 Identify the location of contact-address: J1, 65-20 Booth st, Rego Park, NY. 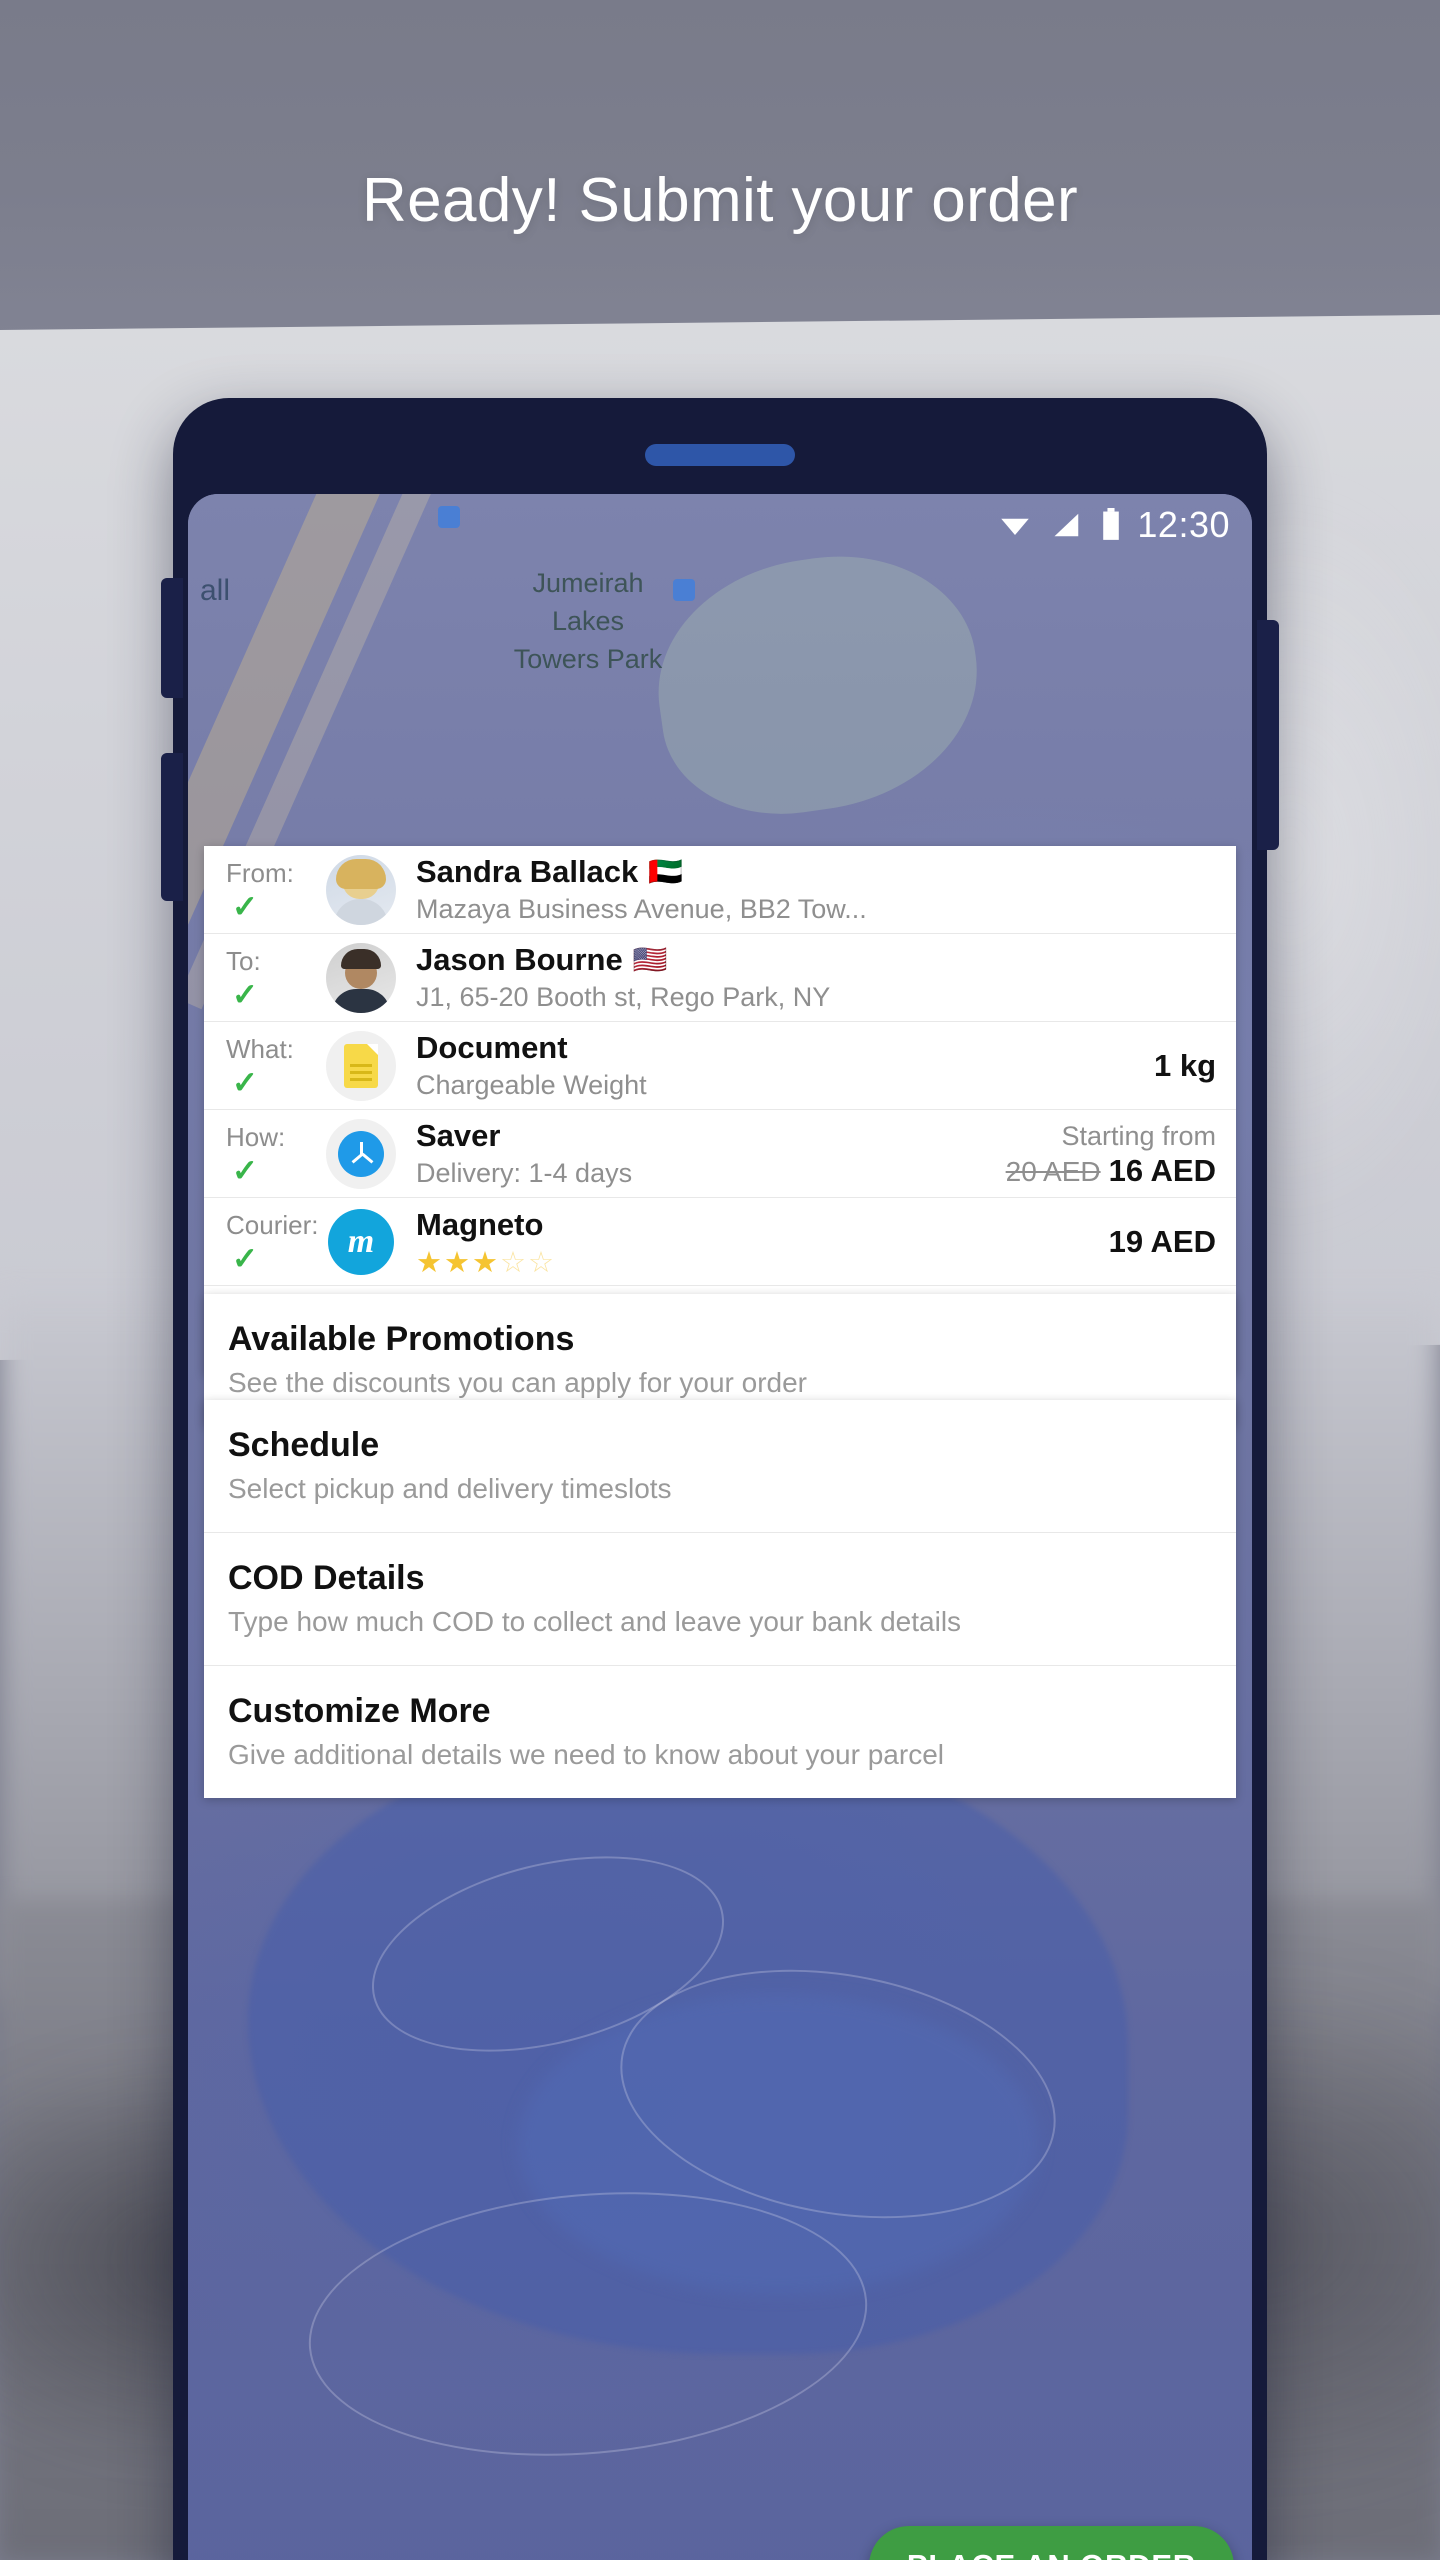
(623, 996).